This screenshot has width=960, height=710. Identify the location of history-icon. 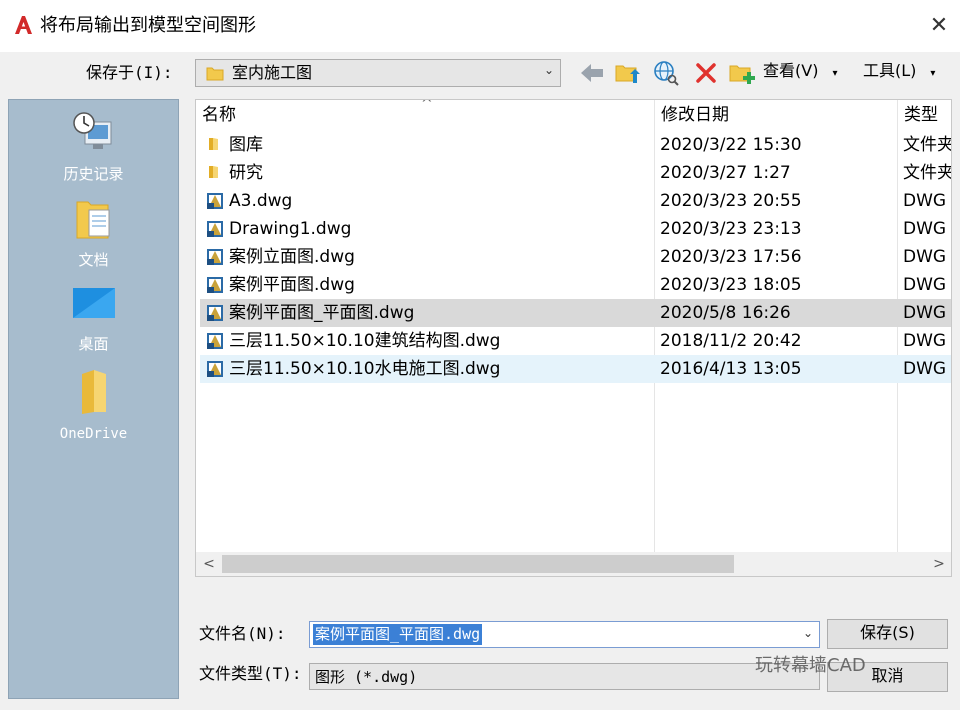
(91, 130).